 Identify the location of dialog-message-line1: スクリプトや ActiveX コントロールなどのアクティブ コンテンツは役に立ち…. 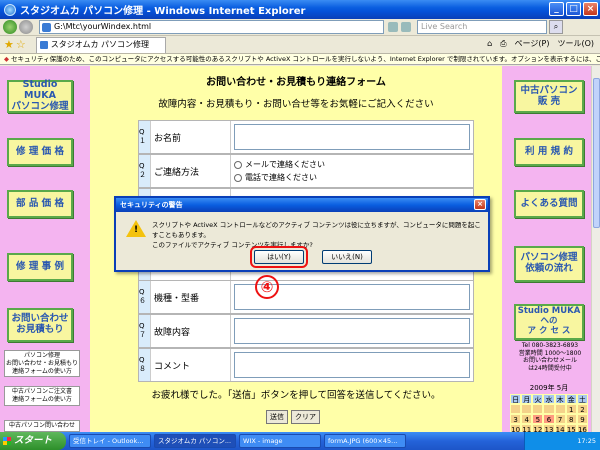
(316, 230).